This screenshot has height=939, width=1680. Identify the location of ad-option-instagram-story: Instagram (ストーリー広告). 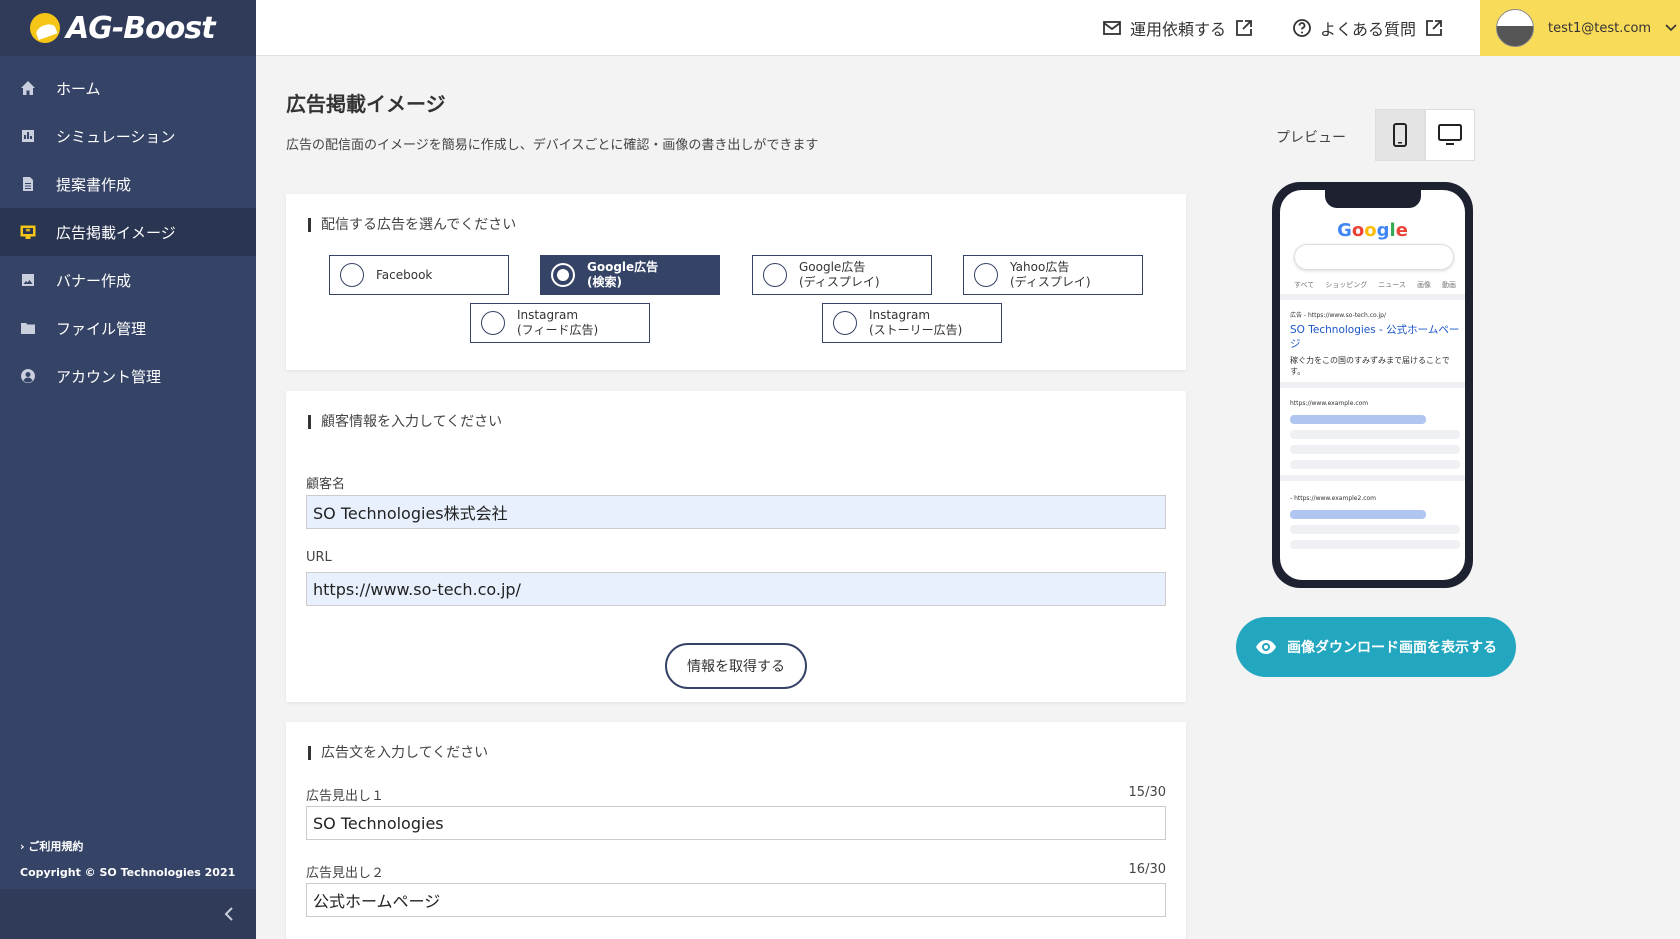
(912, 323).